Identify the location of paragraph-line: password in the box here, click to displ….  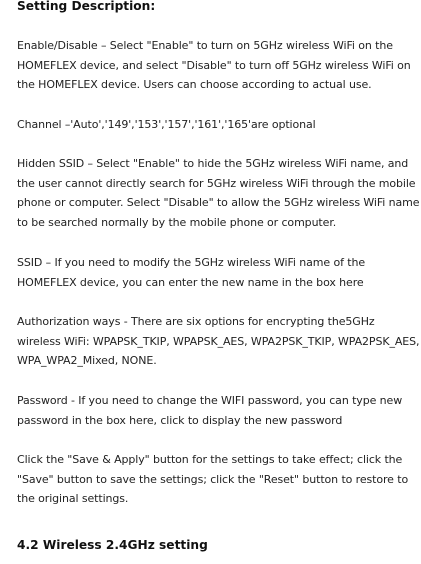
(180, 420).